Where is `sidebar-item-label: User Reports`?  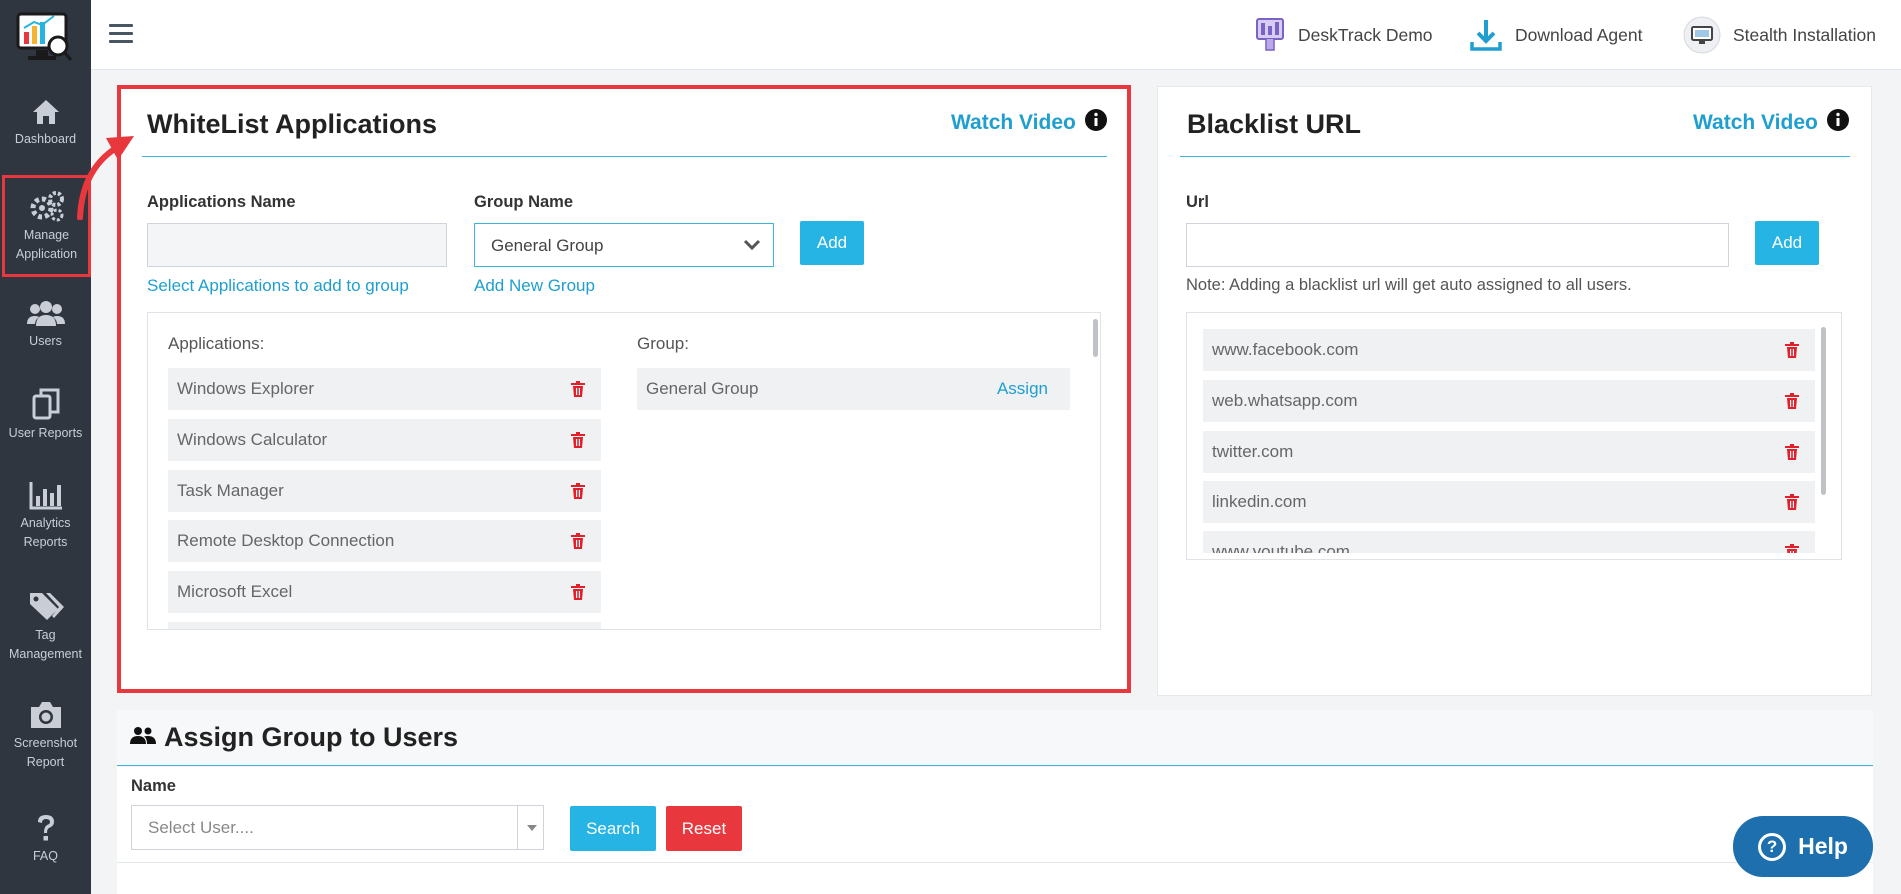 sidebar-item-label: User Reports is located at coordinates (45, 433).